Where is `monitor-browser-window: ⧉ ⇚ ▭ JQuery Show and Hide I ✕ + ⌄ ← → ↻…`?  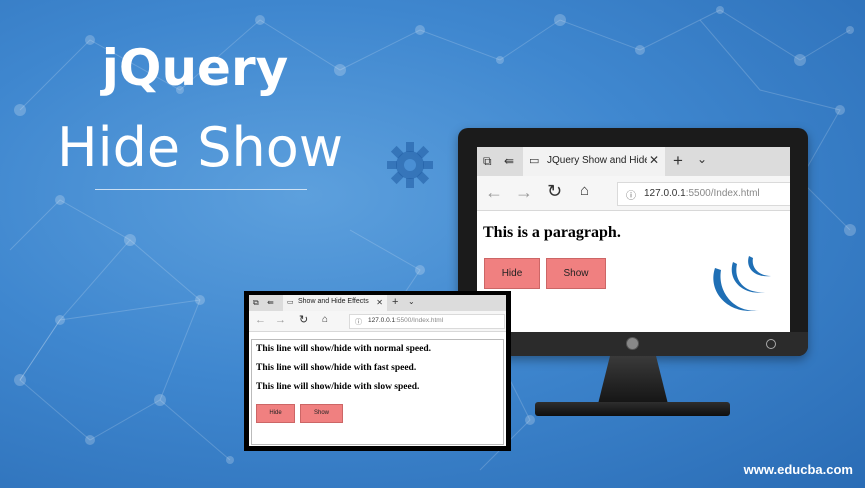
monitor-browser-window: ⧉ ⇚ ▭ JQuery Show and Hide I ✕ + ⌄ ← → ↻… is located at coordinates (633, 239).